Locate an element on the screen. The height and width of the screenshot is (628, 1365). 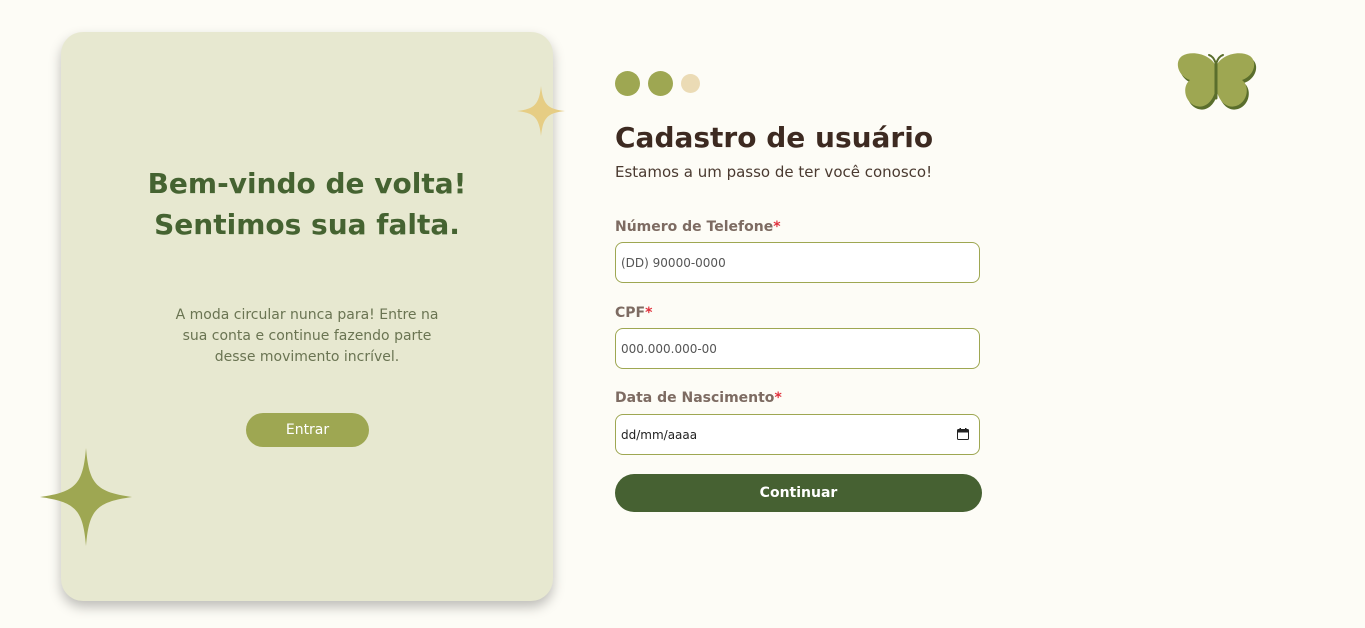
continue-button: Continuar is located at coordinates (798, 493).